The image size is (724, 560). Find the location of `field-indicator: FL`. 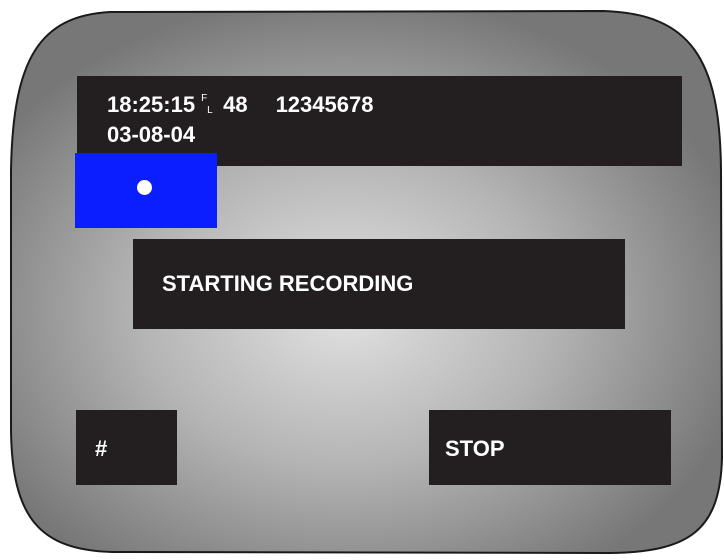

field-indicator: FL is located at coordinates (205, 105).